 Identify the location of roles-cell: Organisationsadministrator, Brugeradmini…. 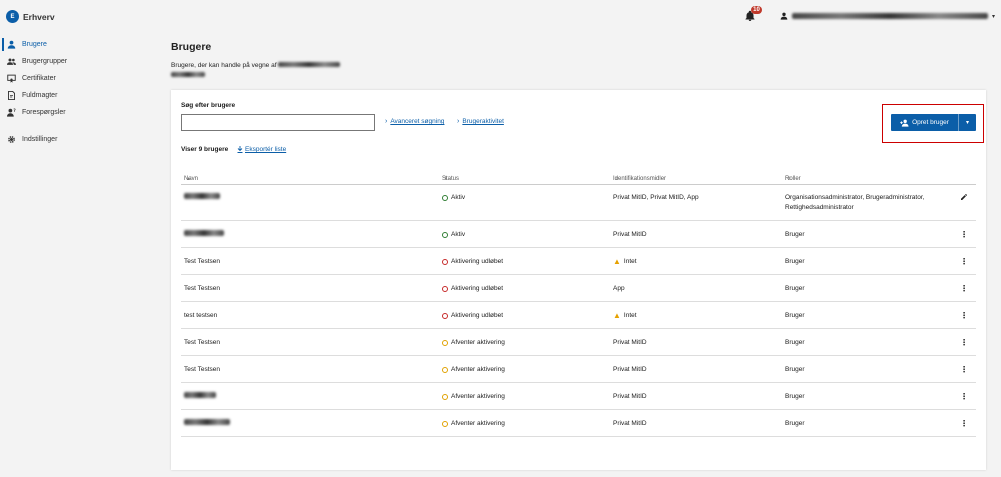
(855, 202).